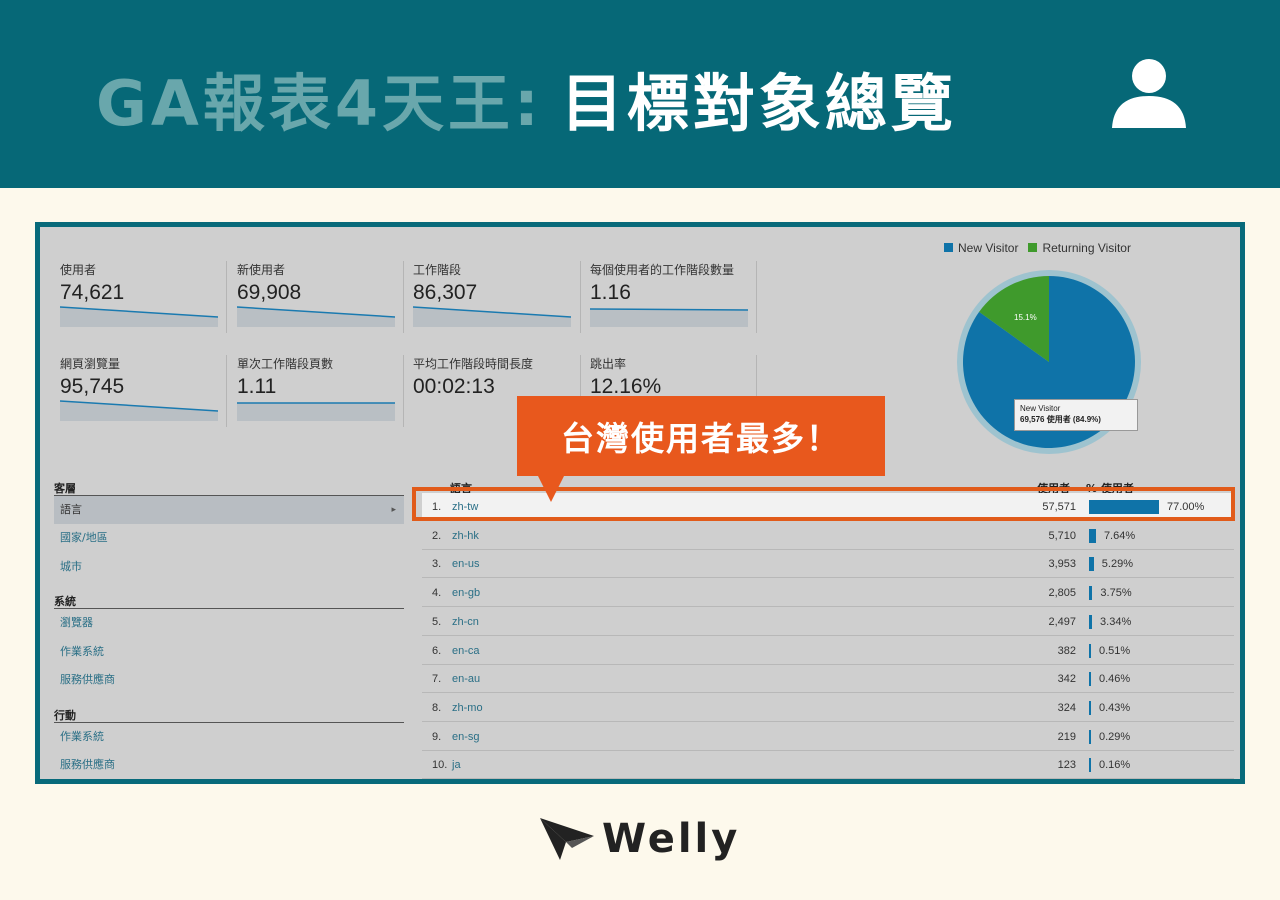 This screenshot has width=1280, height=900. Describe the element at coordinates (1062, 564) in the screenshot. I see `row-users: 3,953` at that location.